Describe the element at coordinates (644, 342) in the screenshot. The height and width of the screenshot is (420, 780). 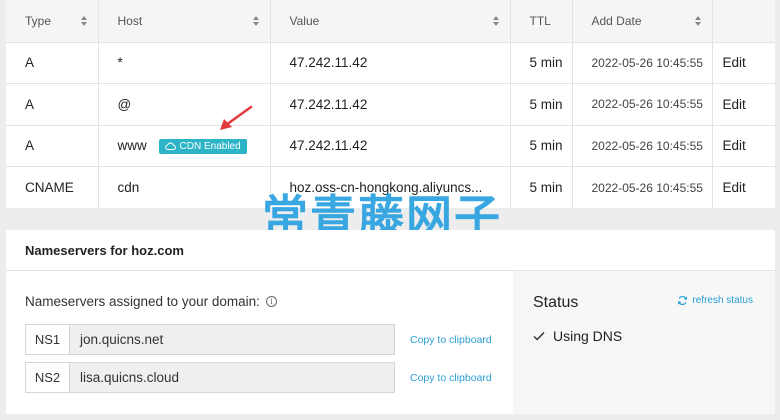
I see `status-panel: Status refresh status Using DNS` at that location.